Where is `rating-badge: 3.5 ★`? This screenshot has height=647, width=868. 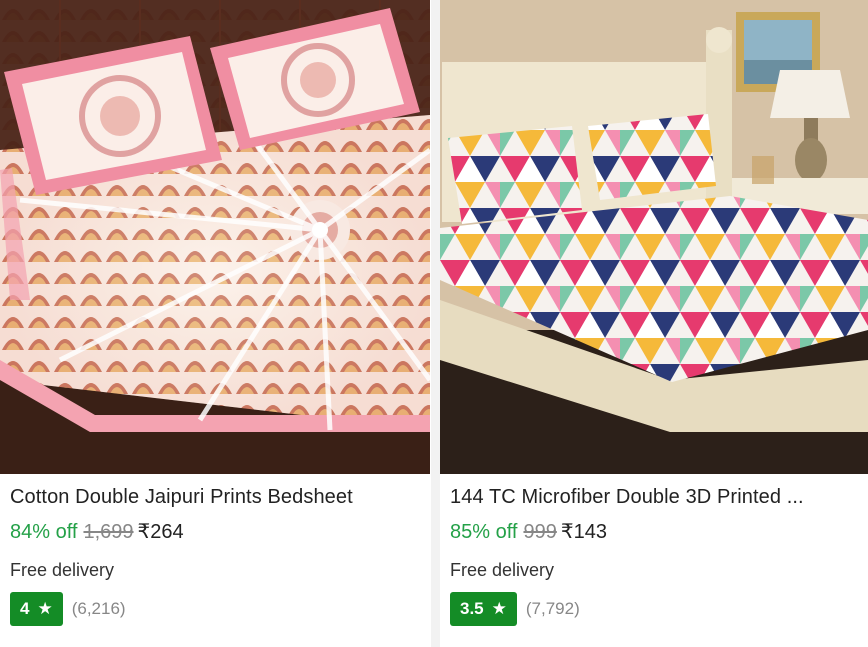
rating-badge: 3.5 ★ is located at coordinates (483, 609).